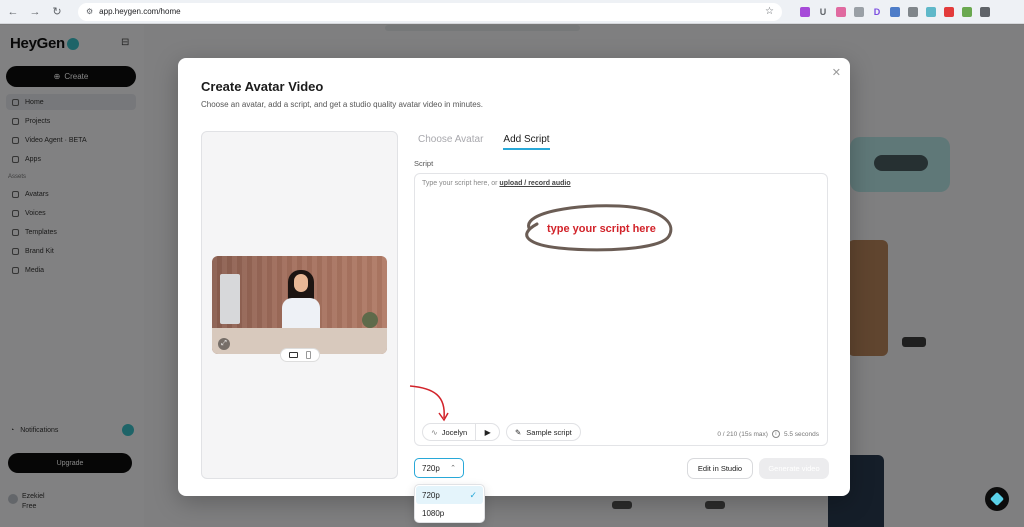  Describe the element at coordinates (449, 513) in the screenshot. I see `resolution-option-1080p: 1080p` at that location.